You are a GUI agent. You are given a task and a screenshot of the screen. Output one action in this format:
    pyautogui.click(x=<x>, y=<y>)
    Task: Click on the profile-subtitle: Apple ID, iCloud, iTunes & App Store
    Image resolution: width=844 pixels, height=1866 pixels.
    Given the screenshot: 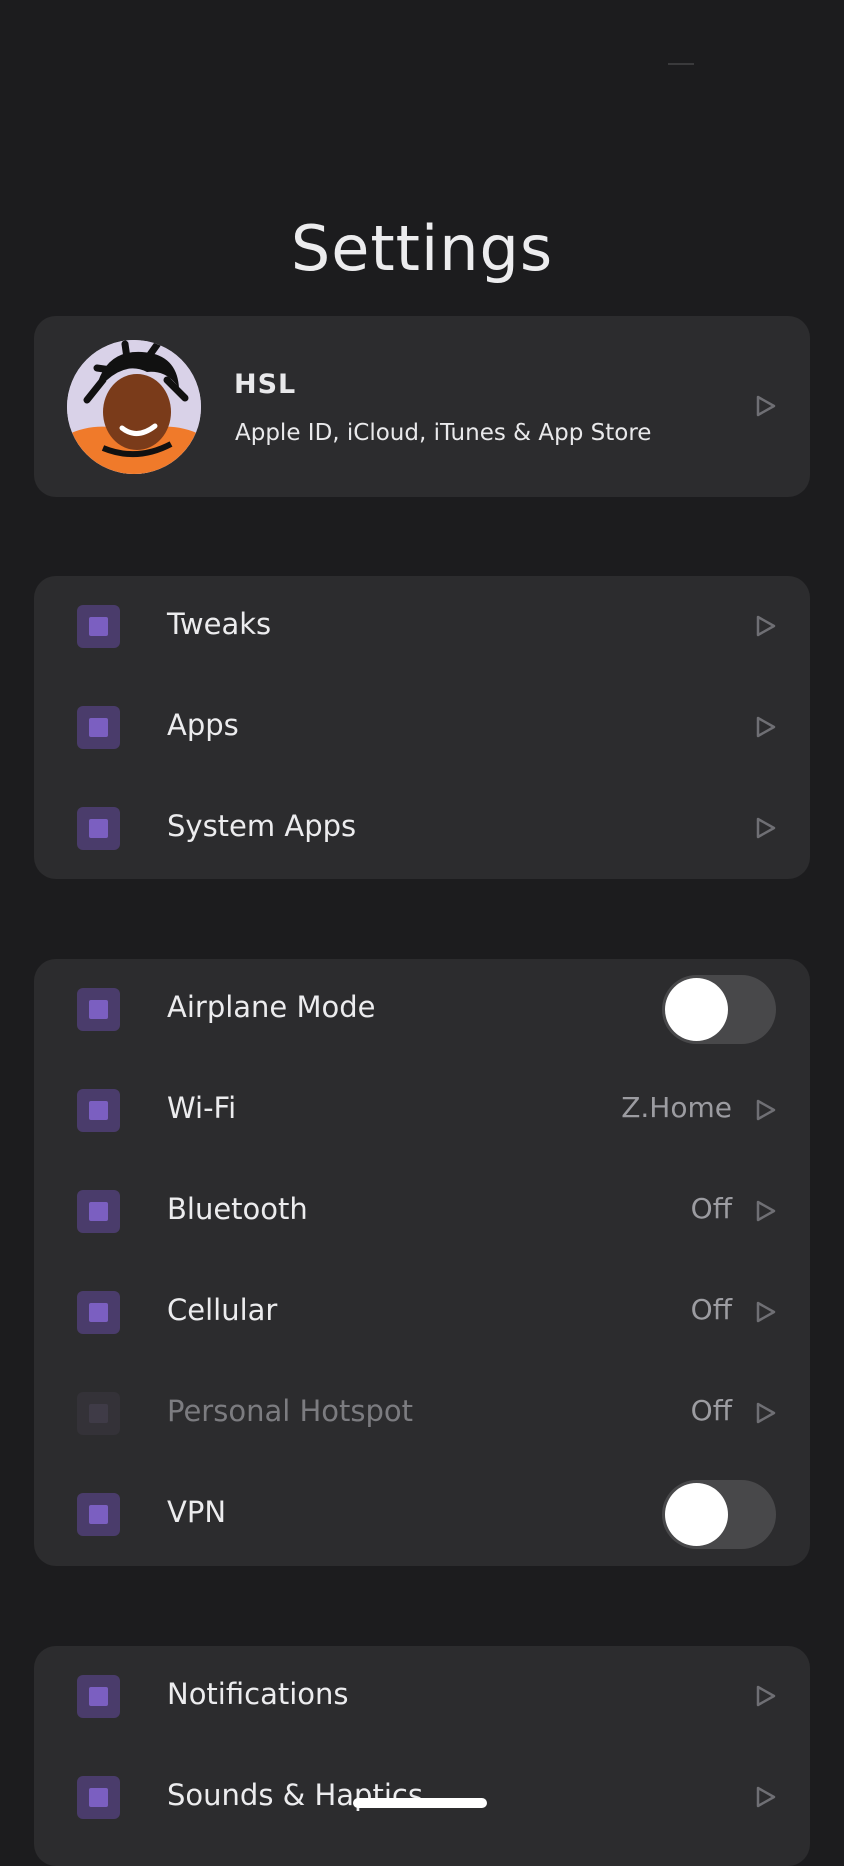 What is the action you would take?
    pyautogui.click(x=443, y=433)
    